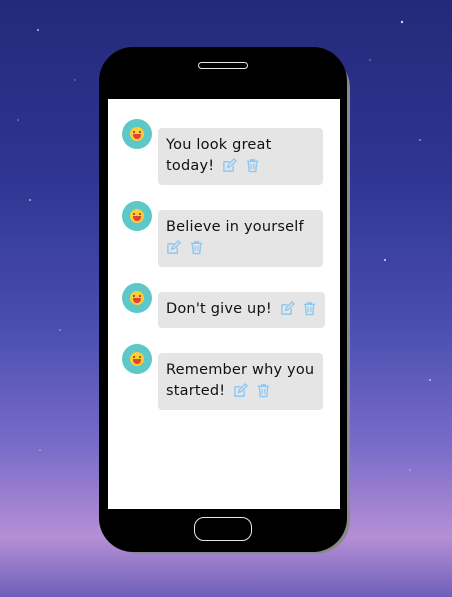 This screenshot has height=597, width=452. I want to click on message-bubble: Remember why you started!, so click(240, 381).